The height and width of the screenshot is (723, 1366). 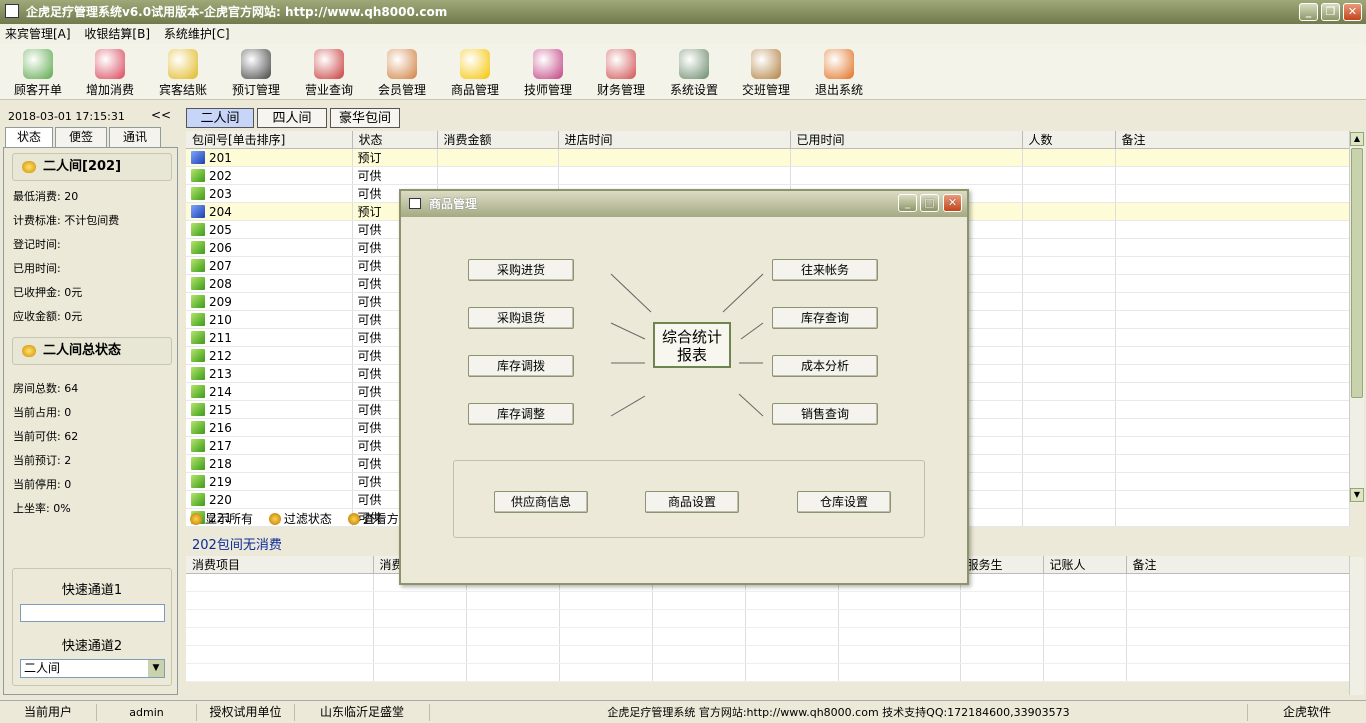 What do you see at coordinates (182, 90) in the screenshot?
I see `toolbar-label: 宾客结账` at bounding box center [182, 90].